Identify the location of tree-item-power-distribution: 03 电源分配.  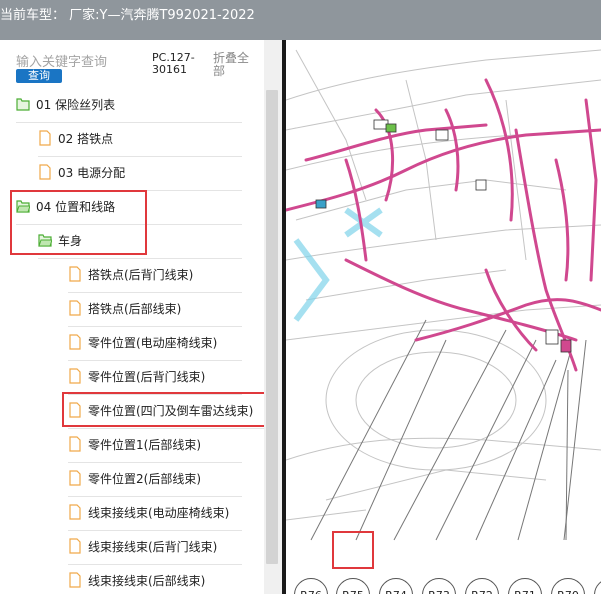
(140, 175).